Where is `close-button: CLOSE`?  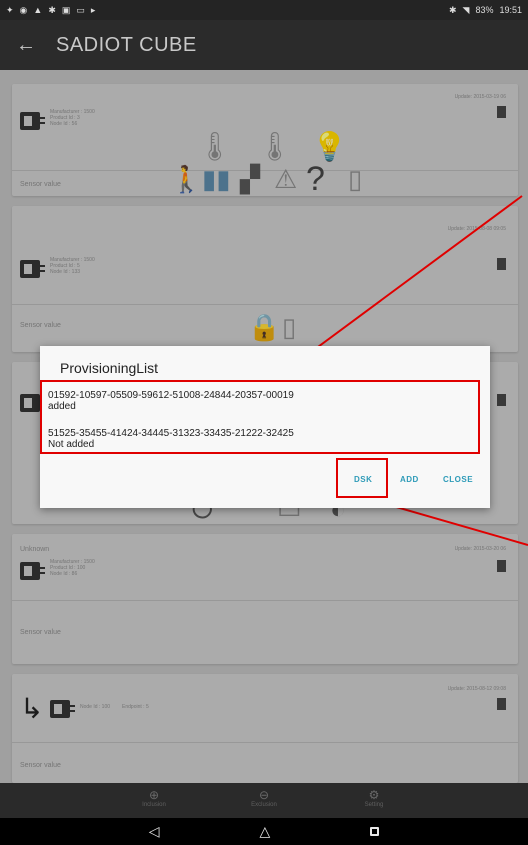 close-button: CLOSE is located at coordinates (458, 479).